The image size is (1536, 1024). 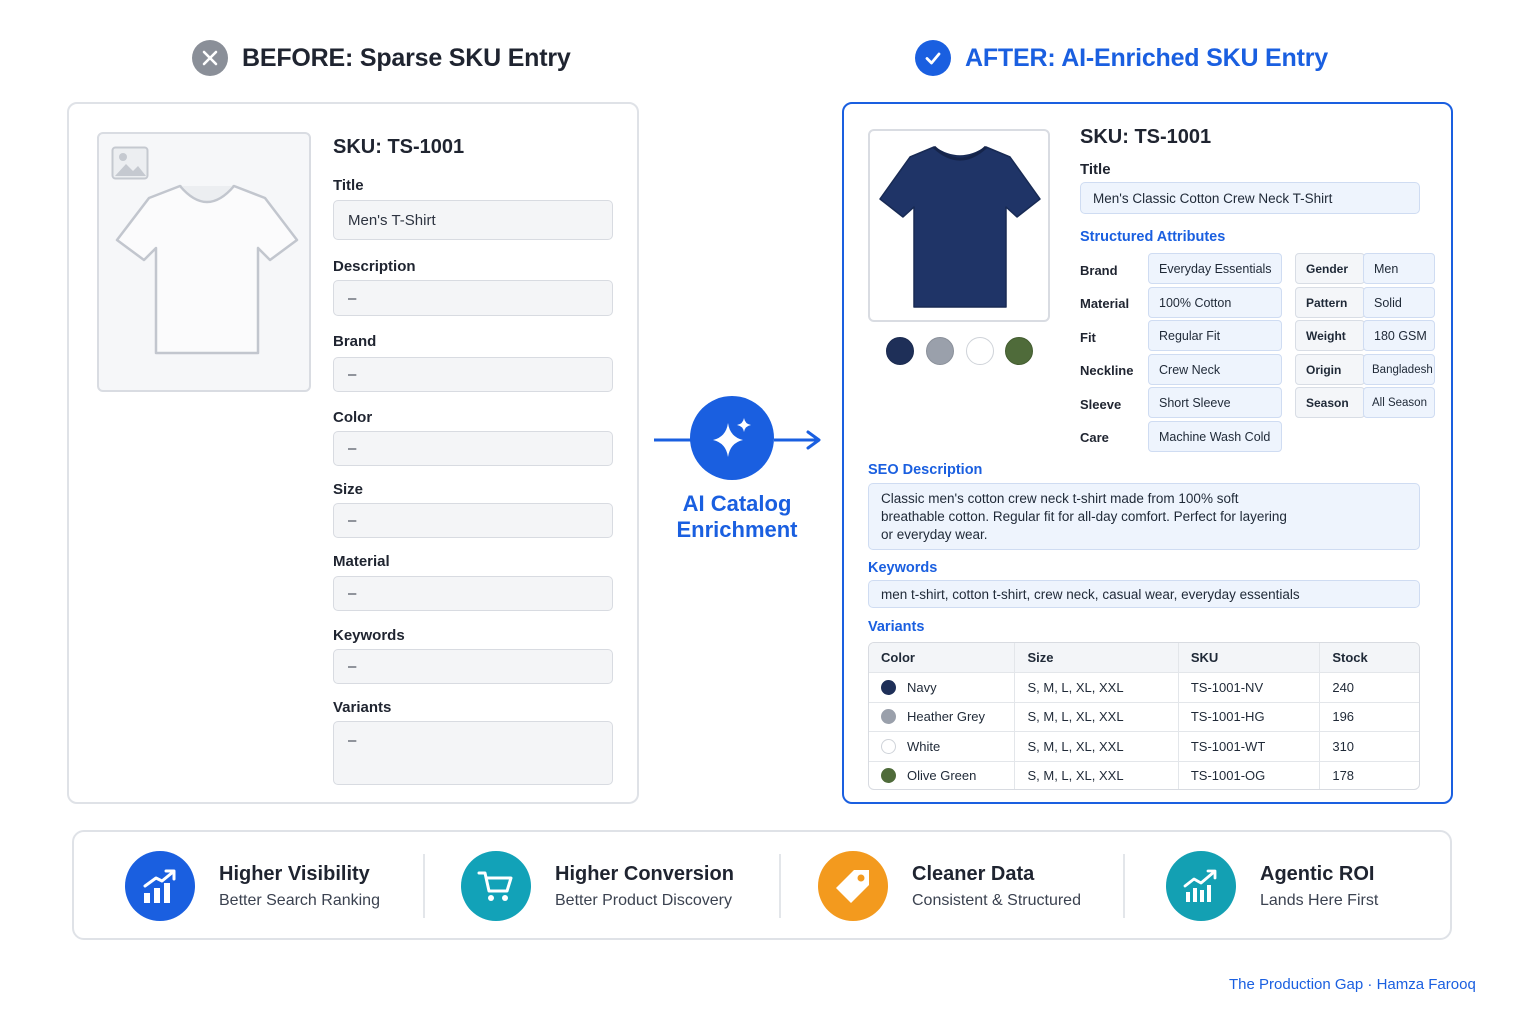 I want to click on before-label-brand: Brand, so click(x=355, y=341).